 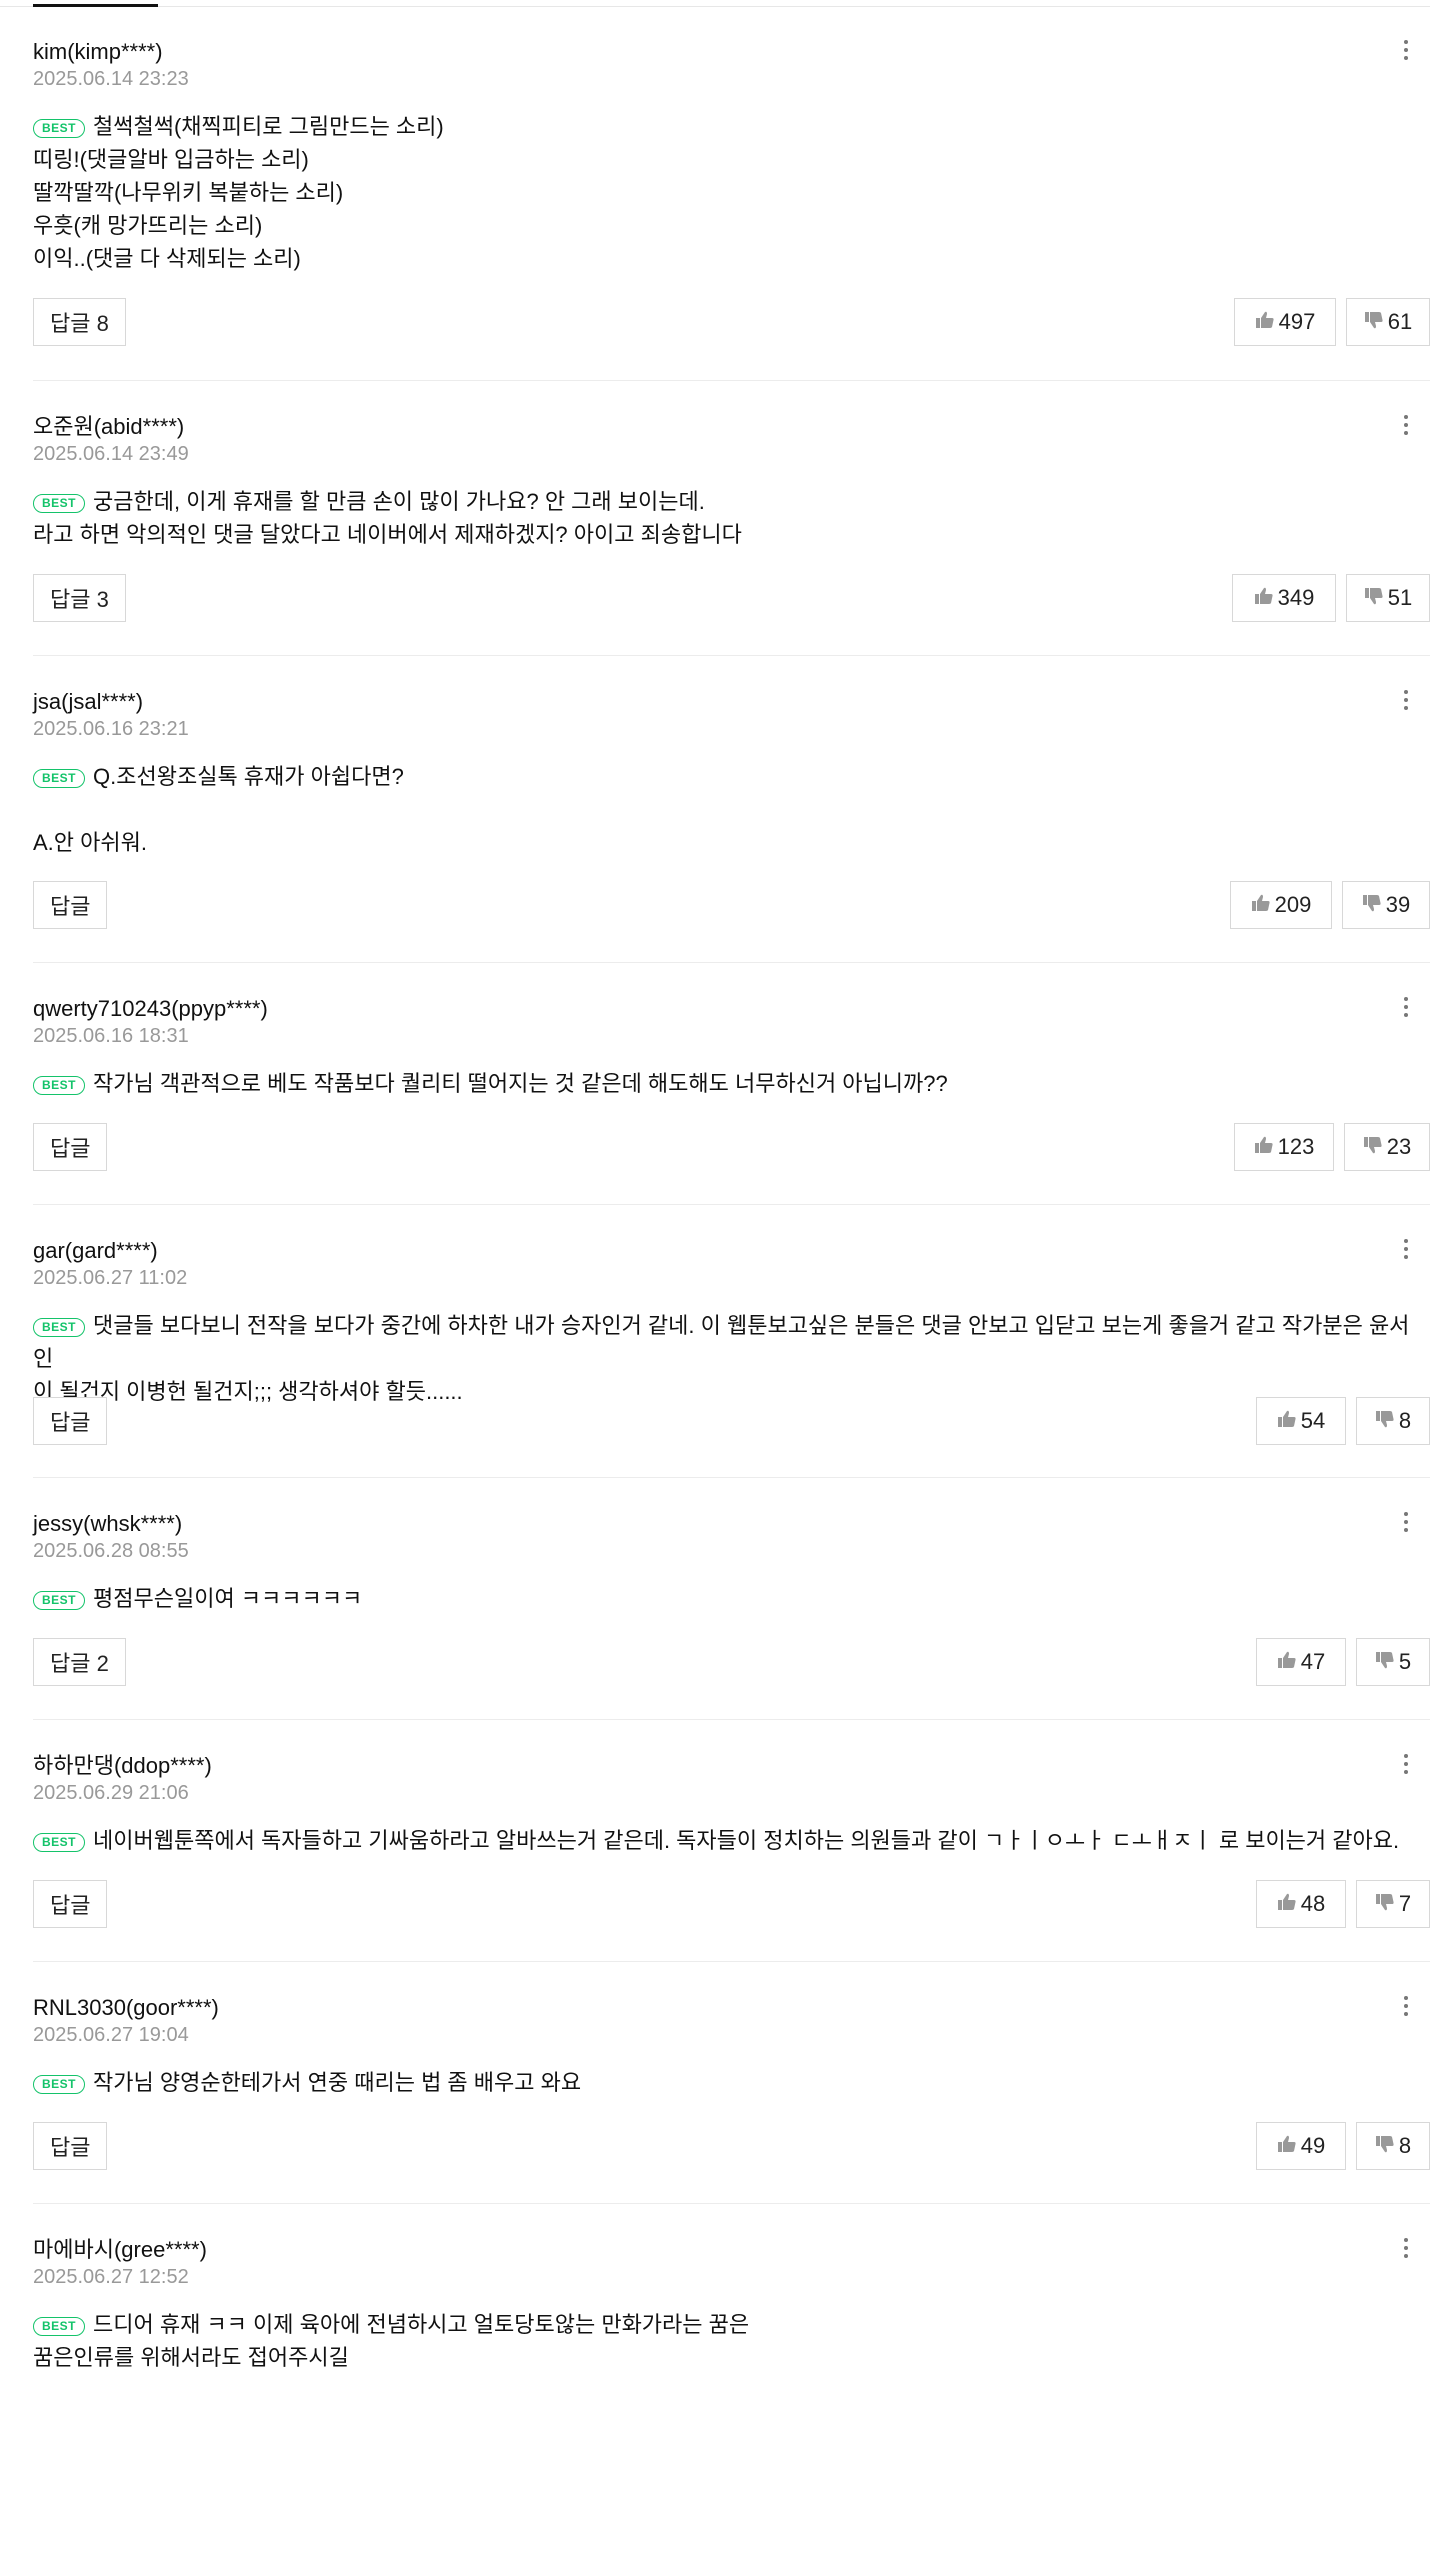 I want to click on like-count: 47, so click(x=1313, y=1661).